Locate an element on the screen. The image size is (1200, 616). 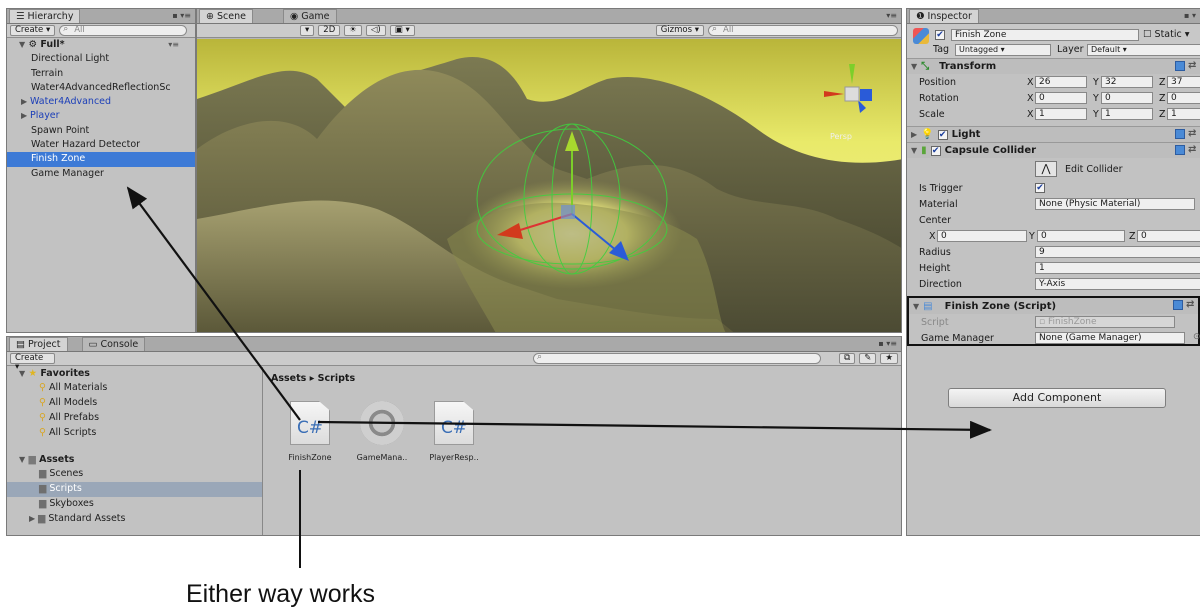
tab-project: ▤ Project is located at coordinates (38, 344).